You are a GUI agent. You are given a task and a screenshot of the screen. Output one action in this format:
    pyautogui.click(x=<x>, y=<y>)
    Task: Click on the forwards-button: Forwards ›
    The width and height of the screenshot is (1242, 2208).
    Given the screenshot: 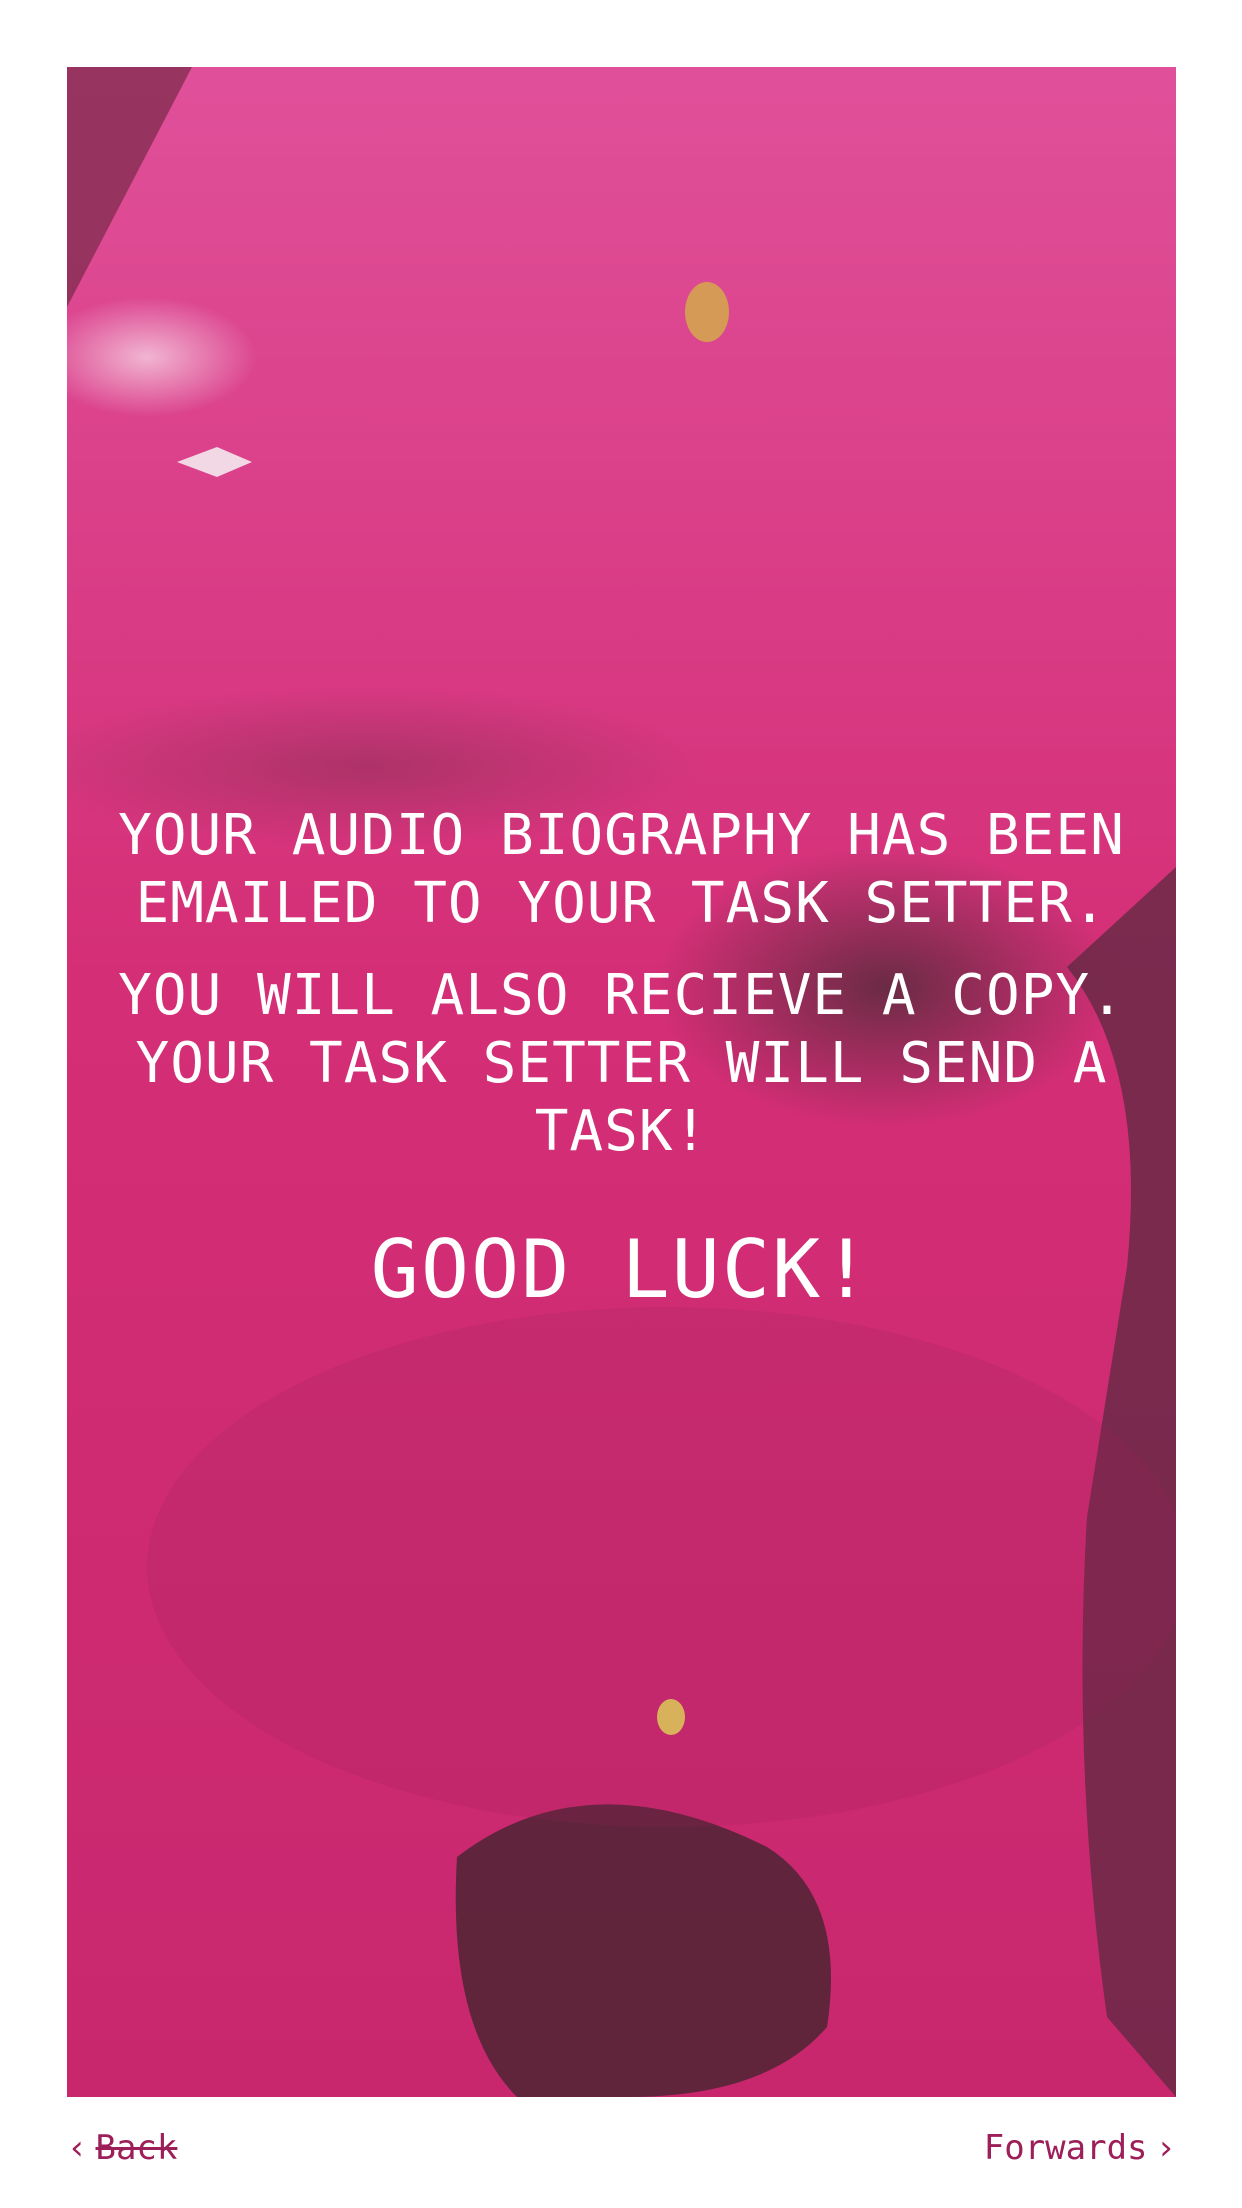 What is the action you would take?
    pyautogui.click(x=1080, y=2148)
    